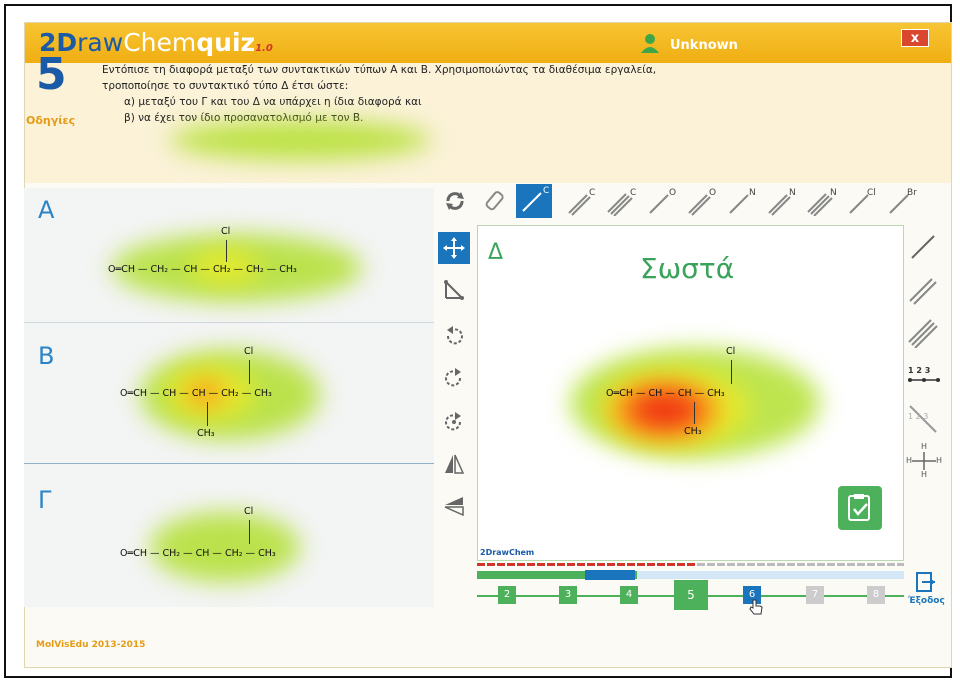 The width and height of the screenshot is (960, 684). Describe the element at coordinates (46, 356) in the screenshot. I see `panel-b-label: B` at that location.